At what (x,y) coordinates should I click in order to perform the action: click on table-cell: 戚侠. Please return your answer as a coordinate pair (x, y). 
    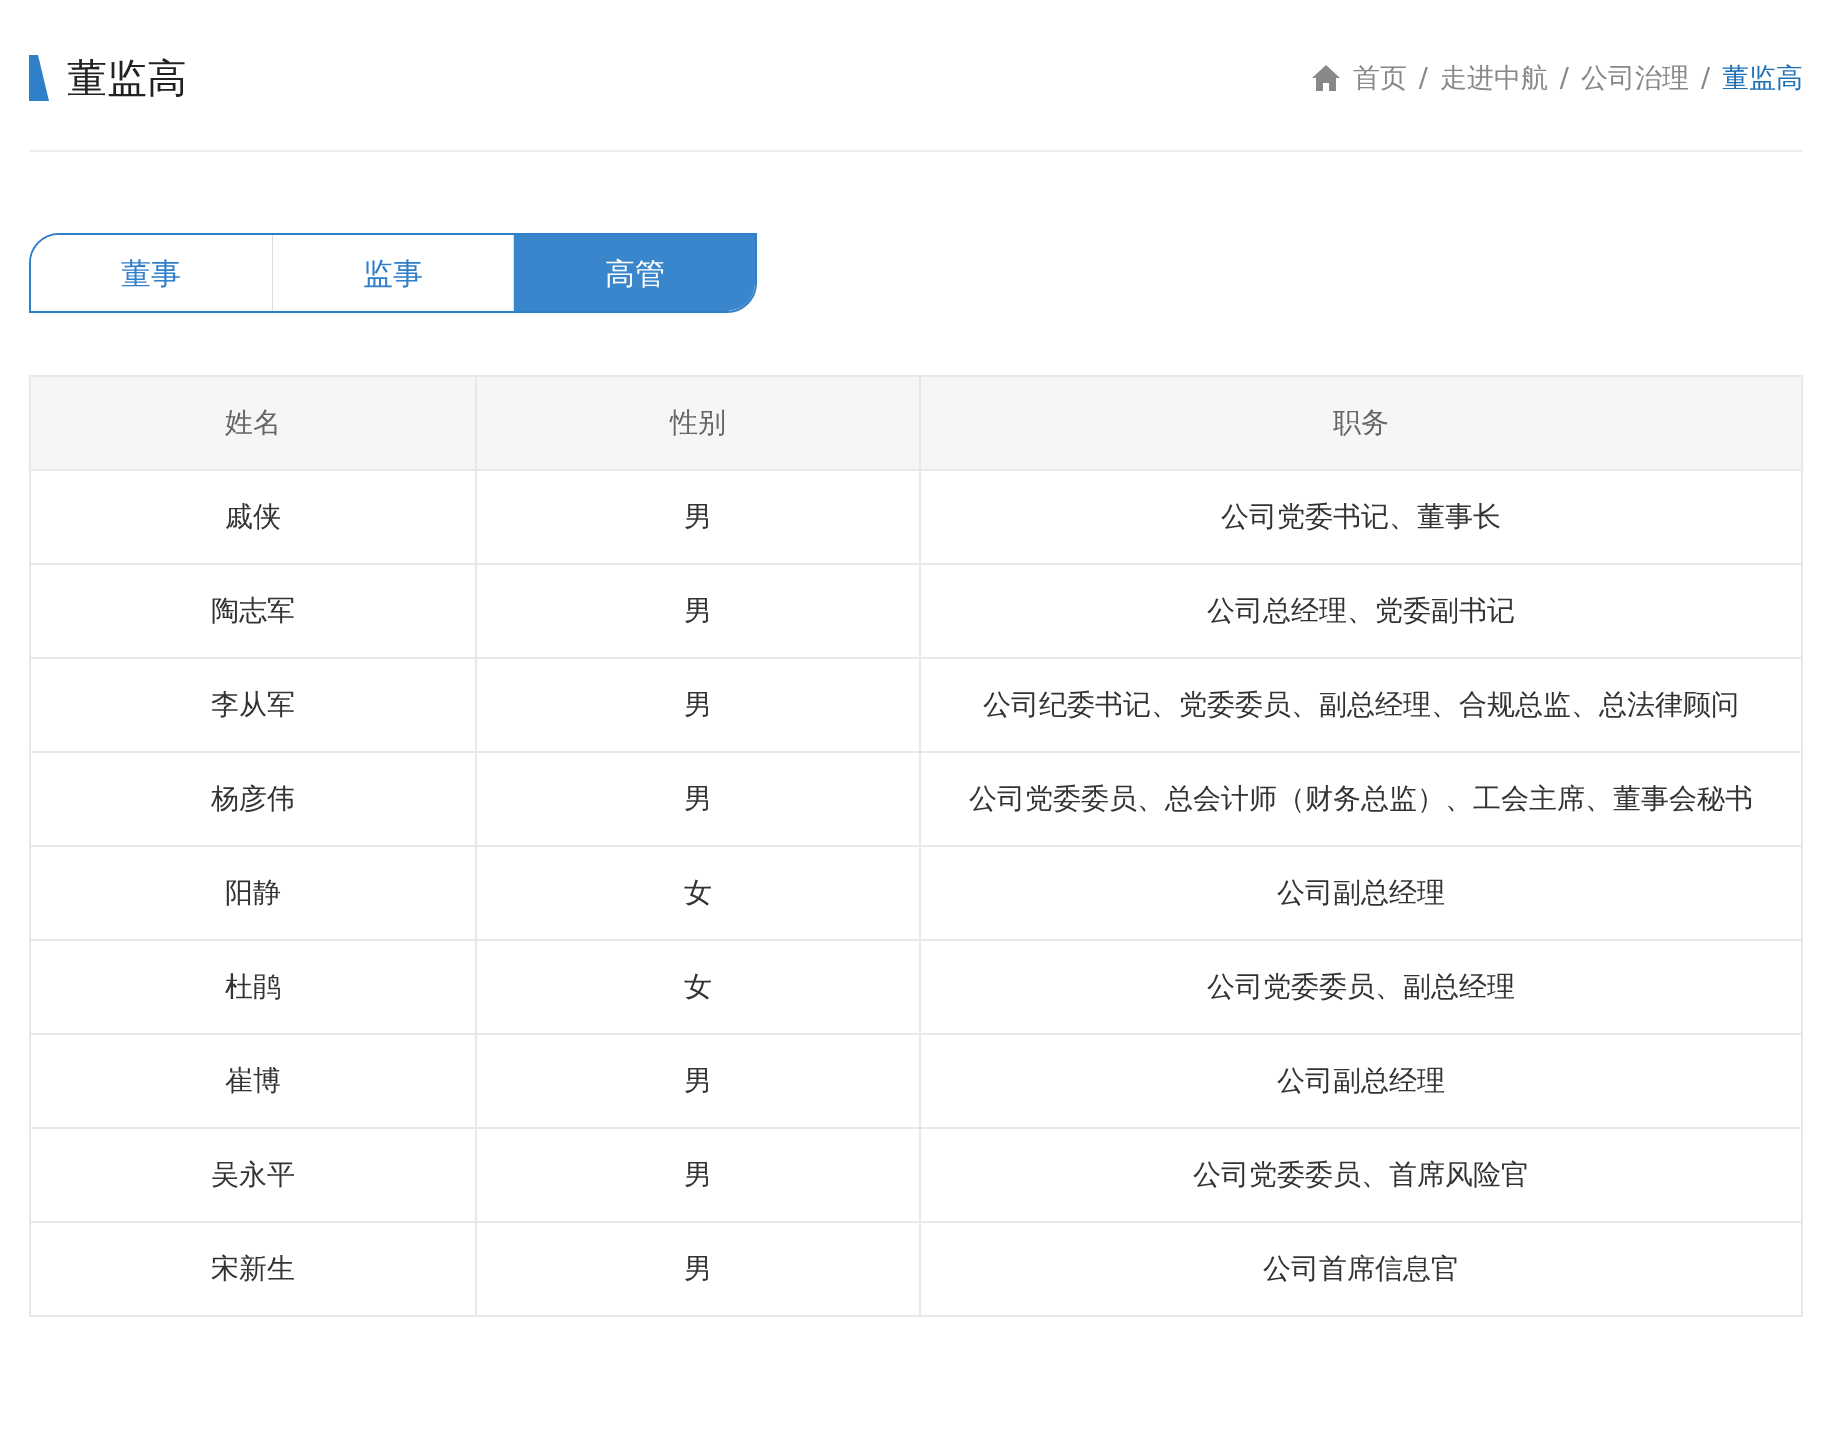
    Looking at the image, I should click on (253, 517).